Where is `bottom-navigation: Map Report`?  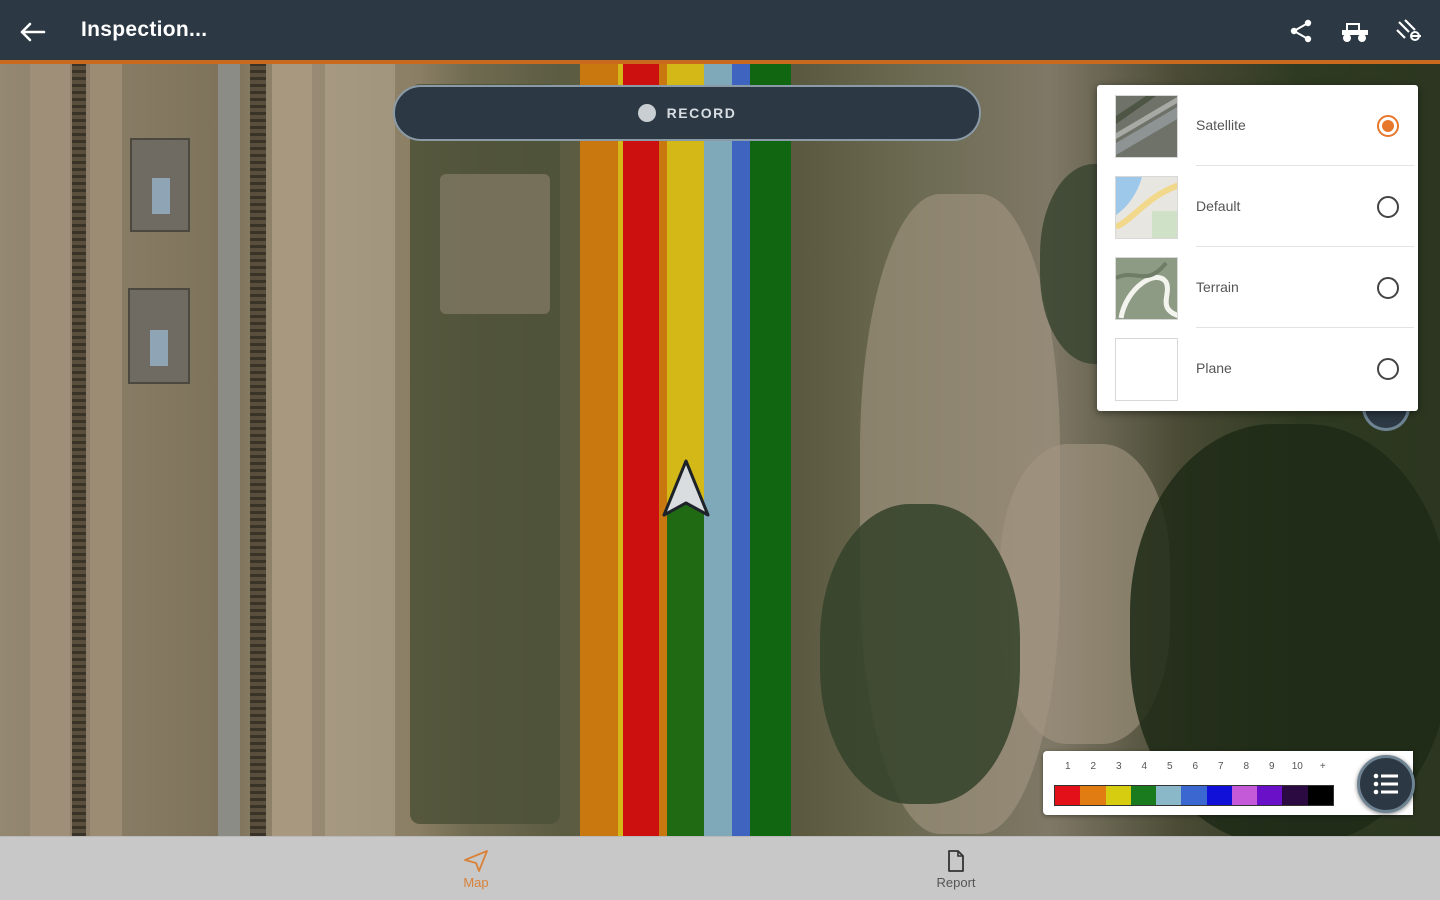
bottom-navigation: Map Report is located at coordinates (720, 868).